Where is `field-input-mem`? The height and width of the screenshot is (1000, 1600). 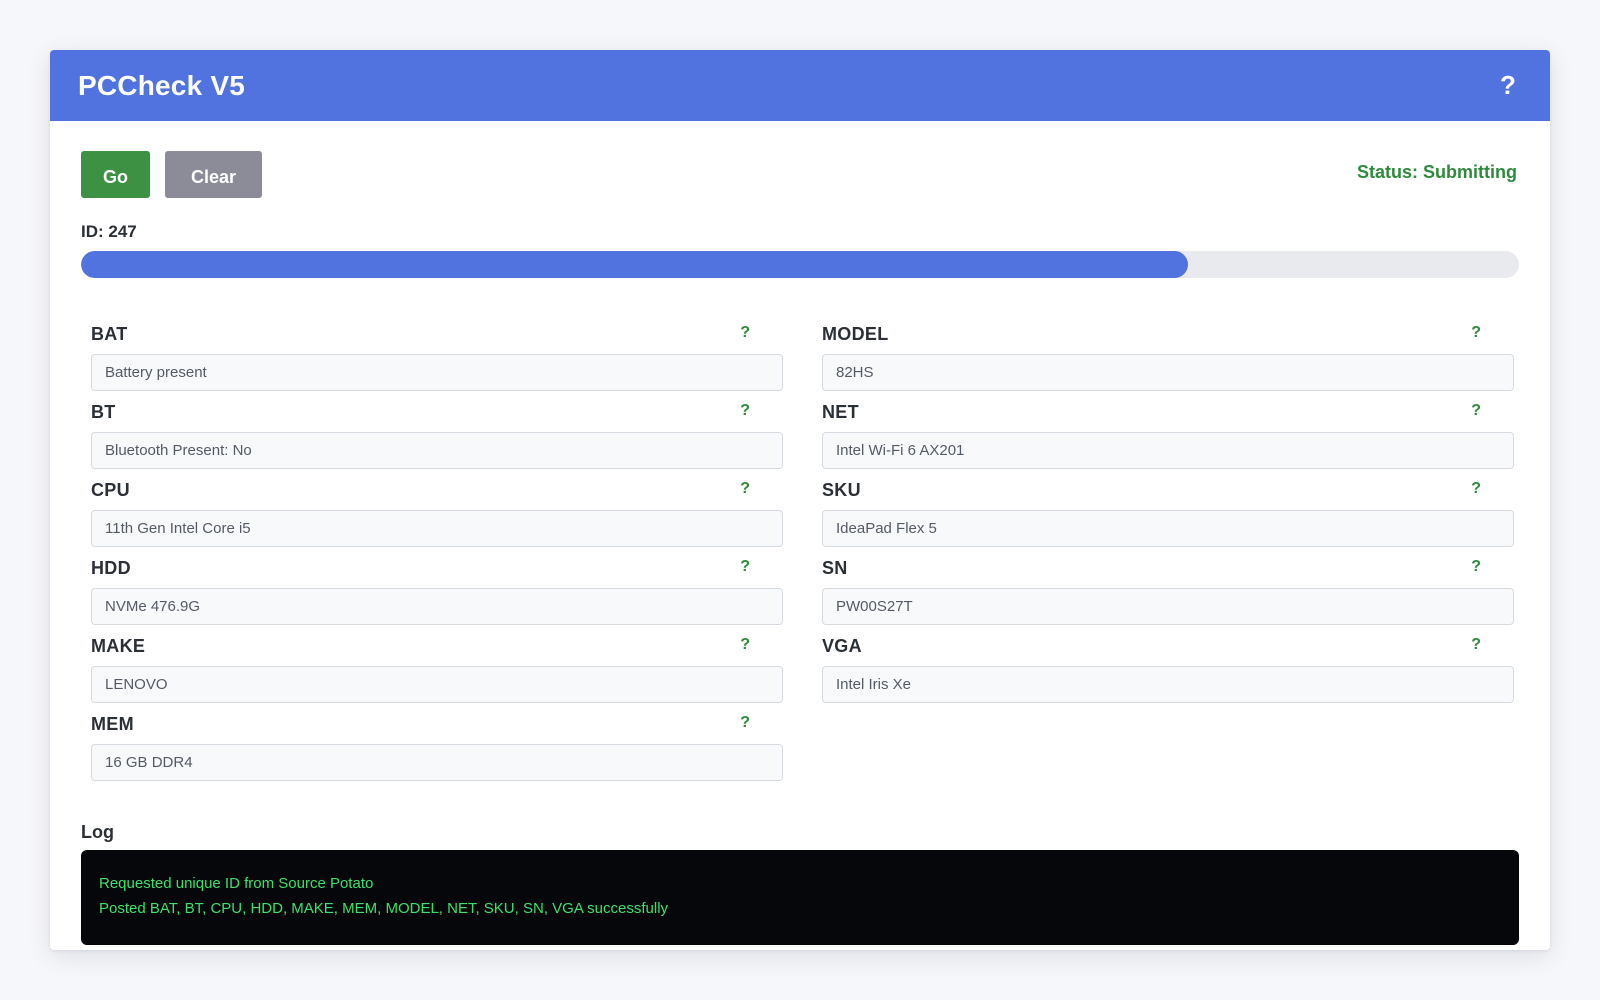
field-input-mem is located at coordinates (437, 762).